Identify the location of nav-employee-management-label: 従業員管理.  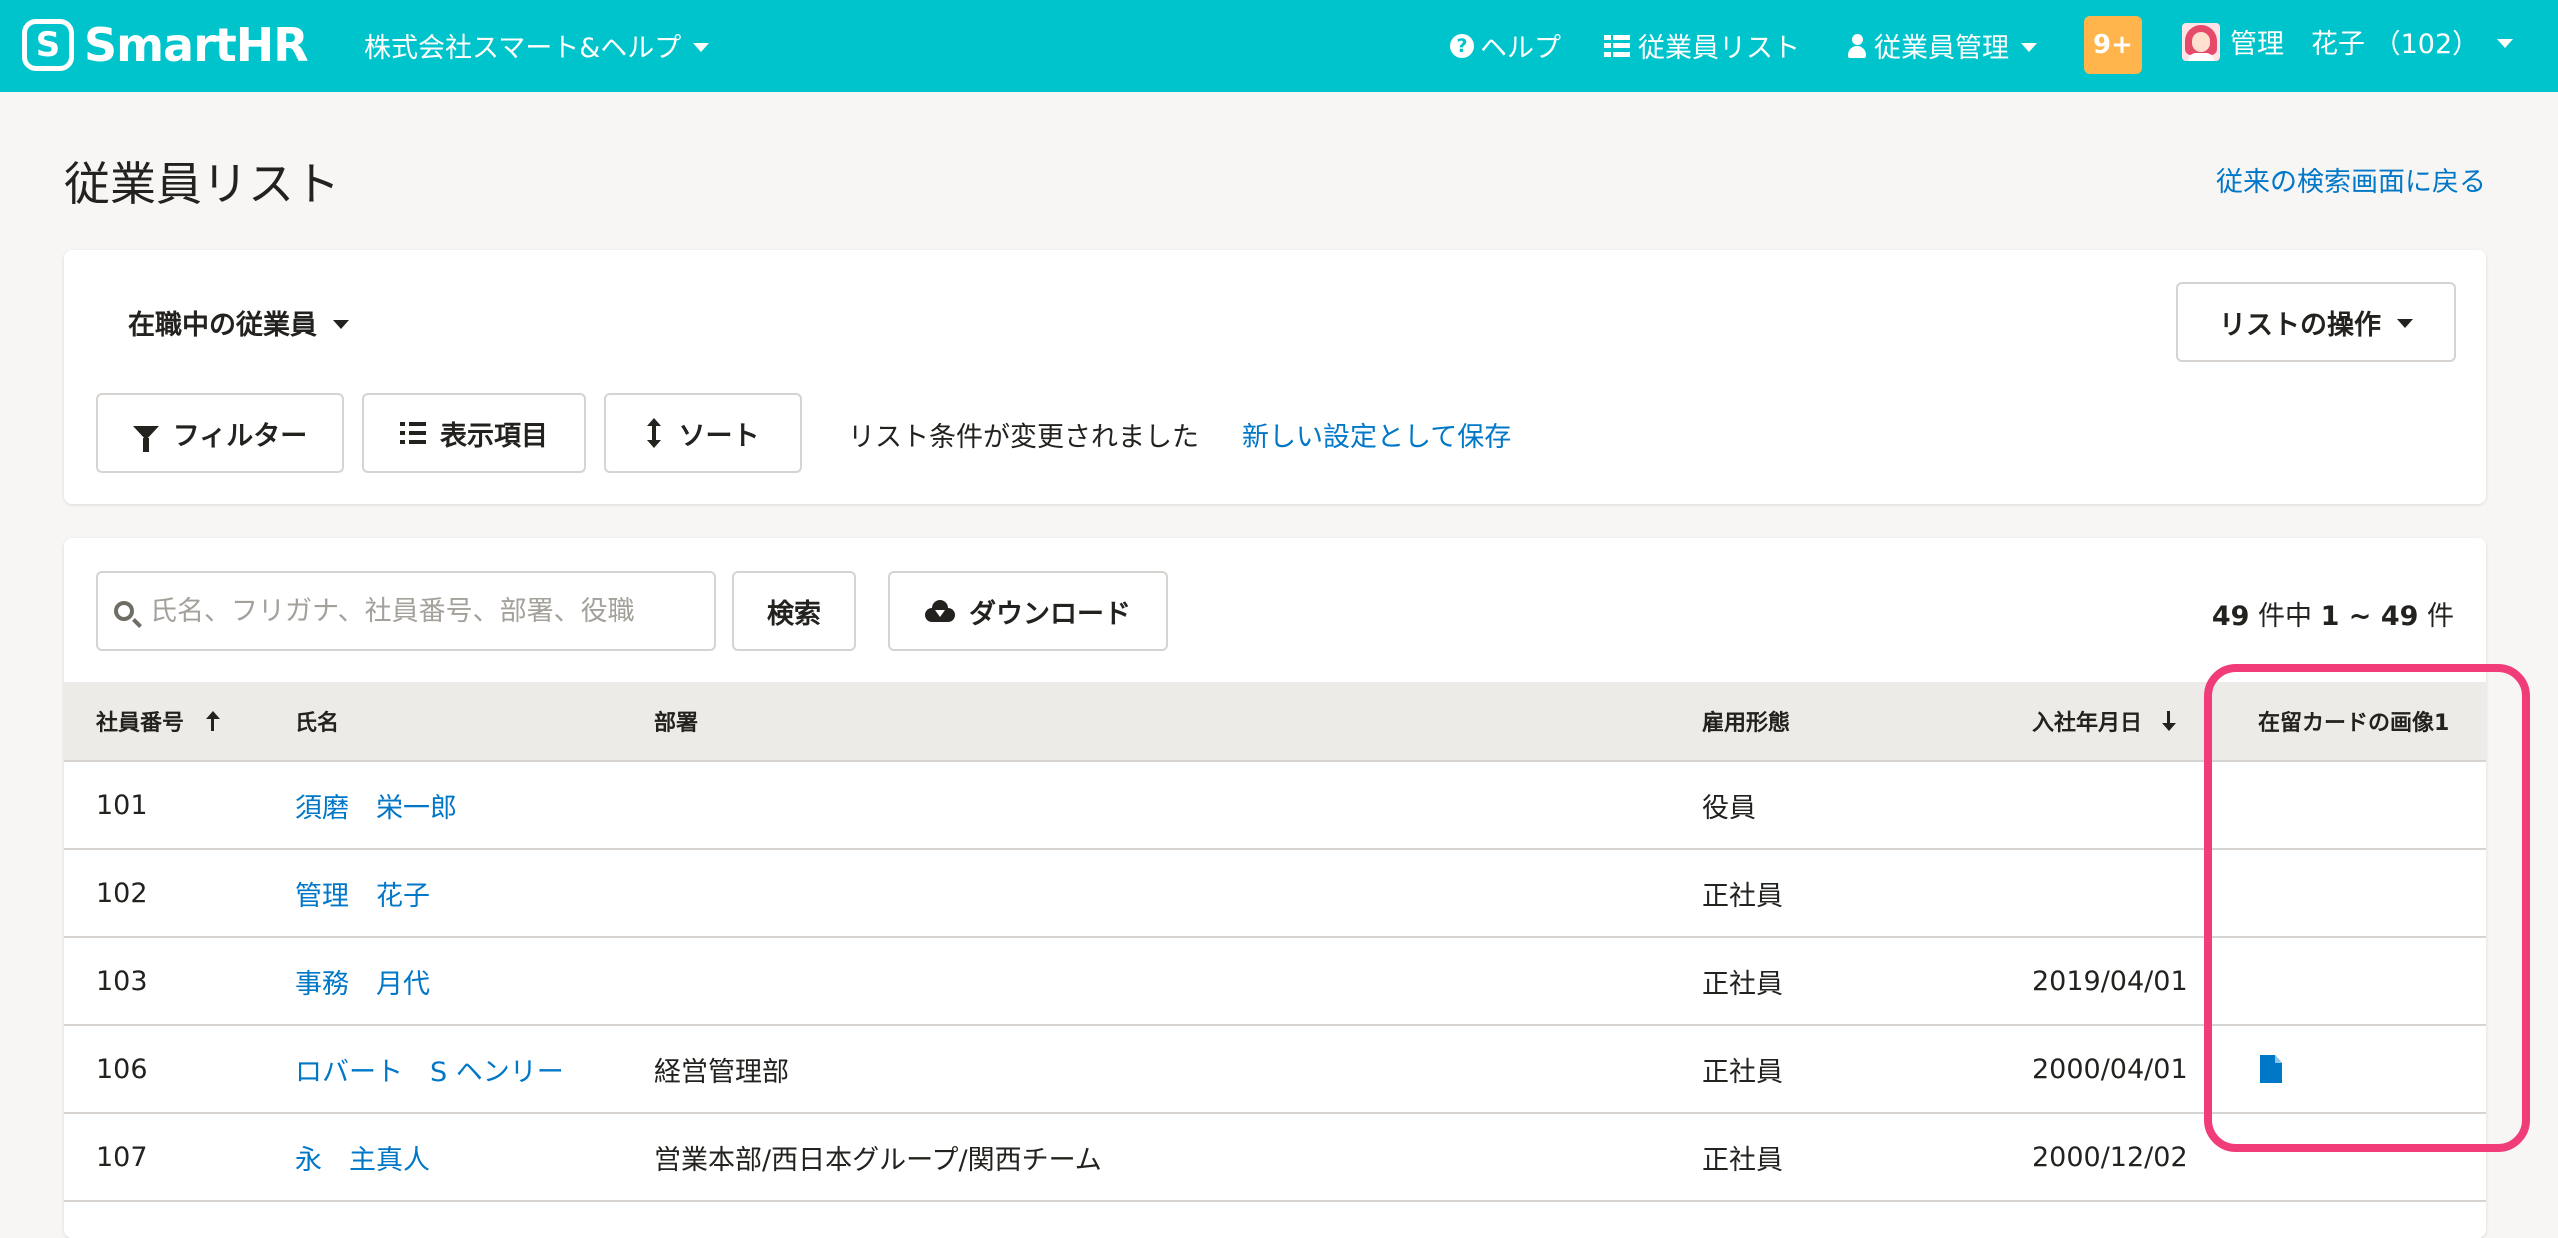
(1941, 48).